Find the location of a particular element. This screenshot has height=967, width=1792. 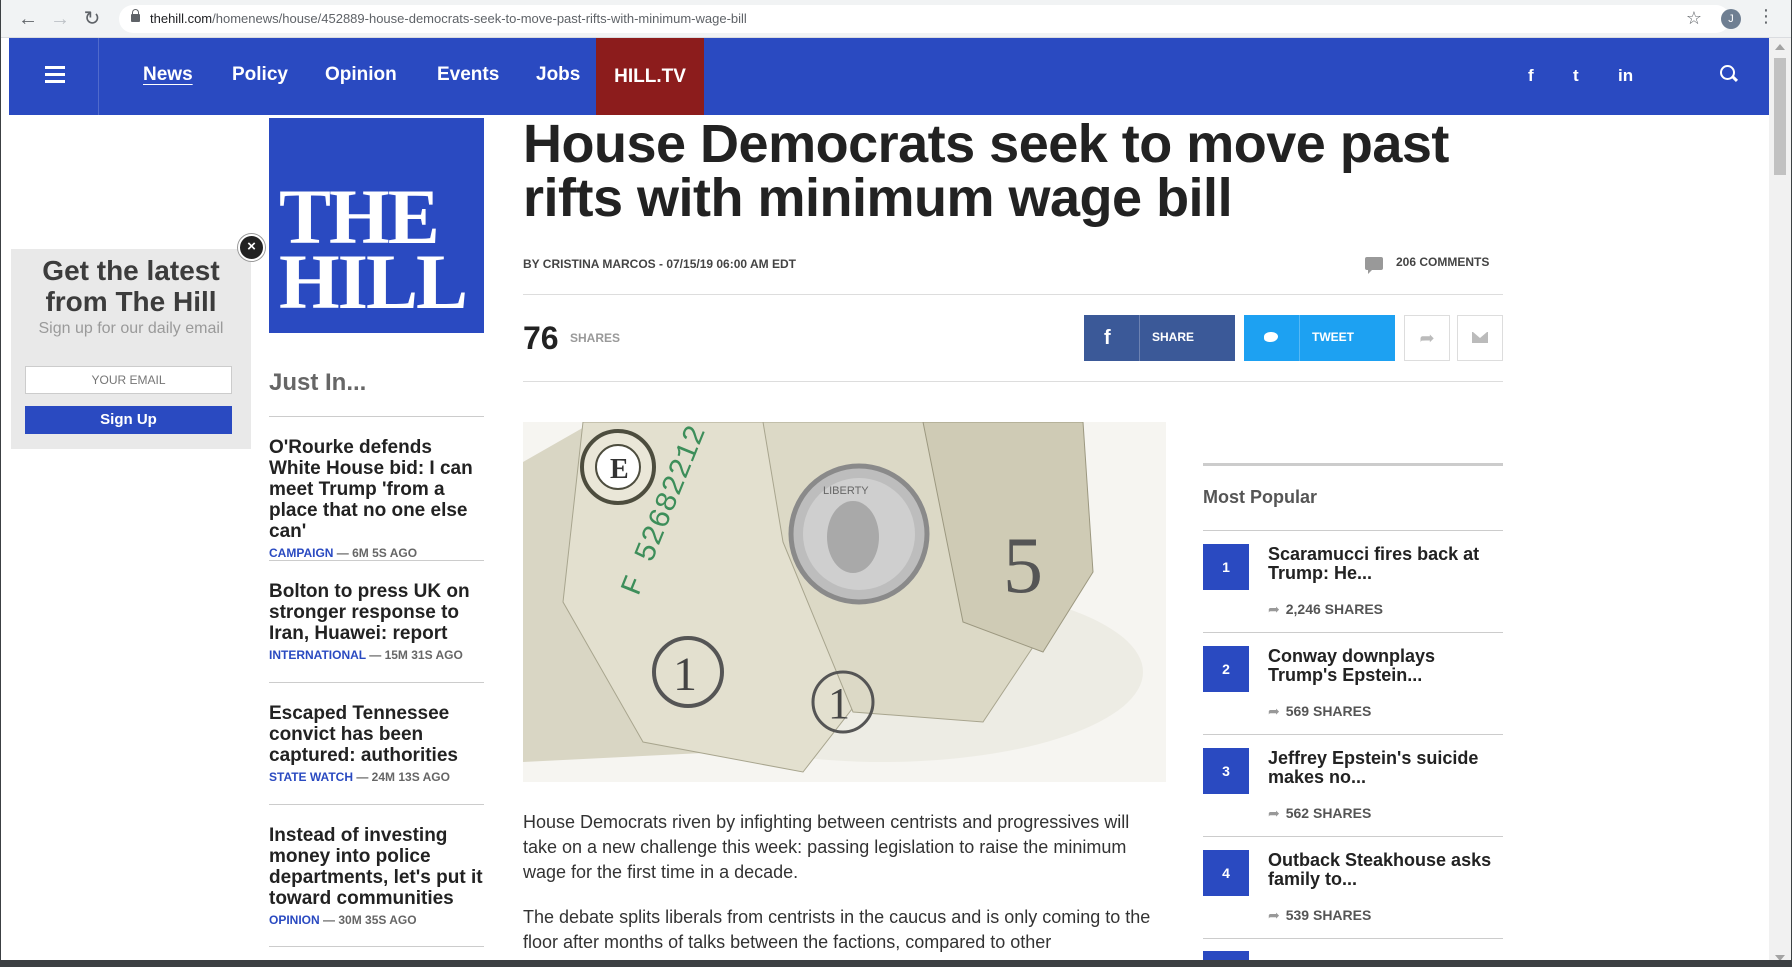

window-border is located at coordinates (896, 963).